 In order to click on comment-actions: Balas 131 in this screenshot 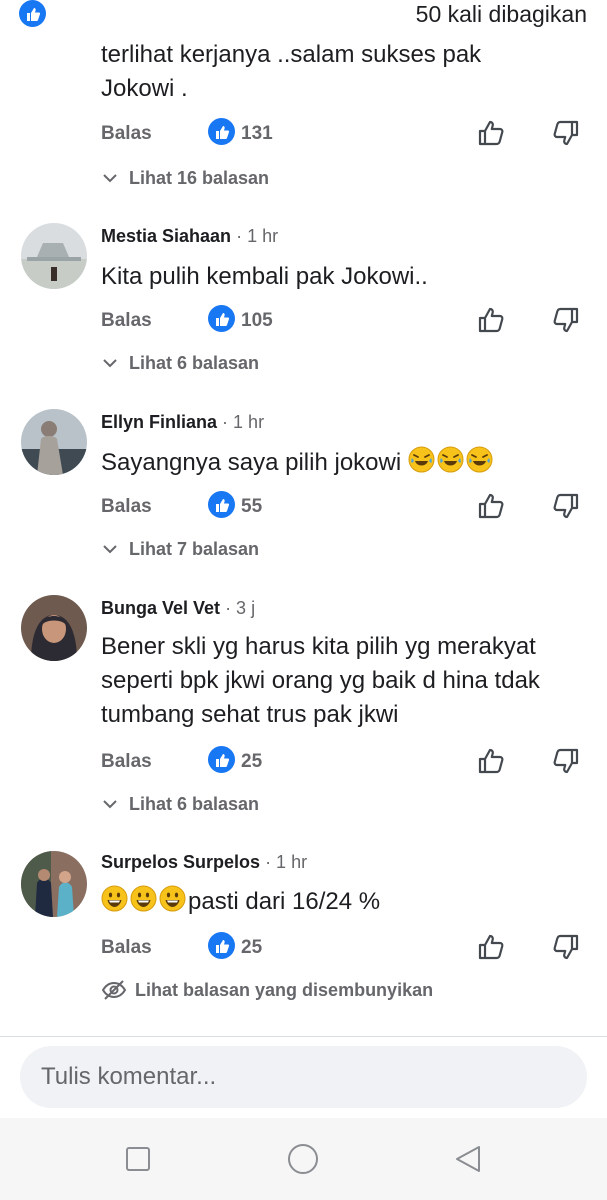, I will do `click(344, 134)`.